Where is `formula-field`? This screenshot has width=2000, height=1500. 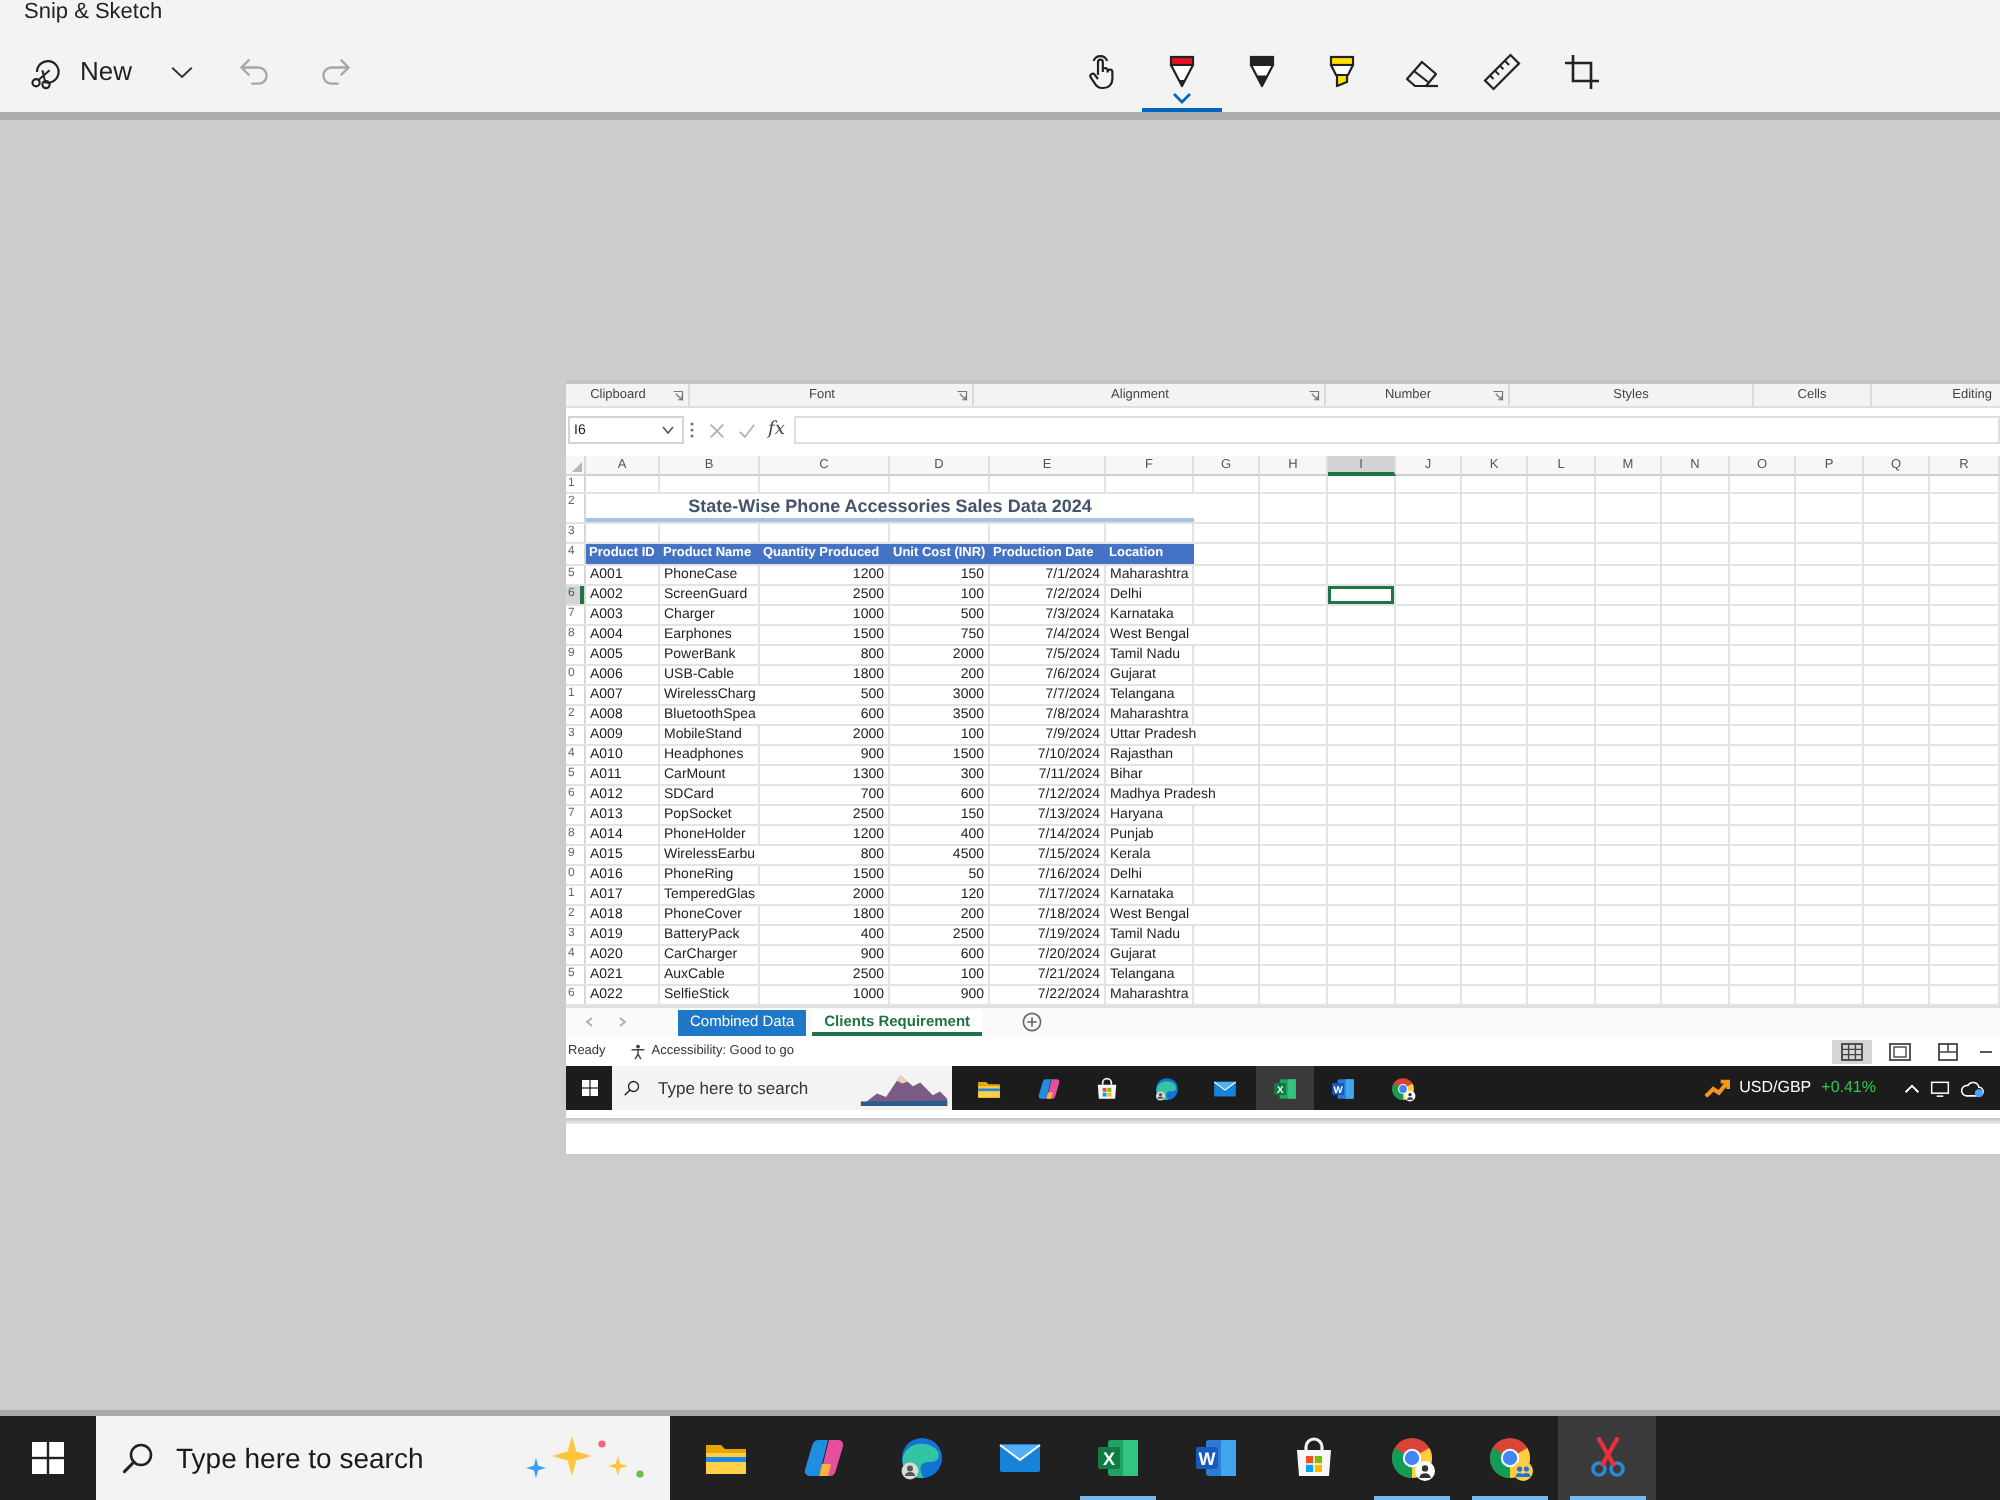 formula-field is located at coordinates (1397, 430).